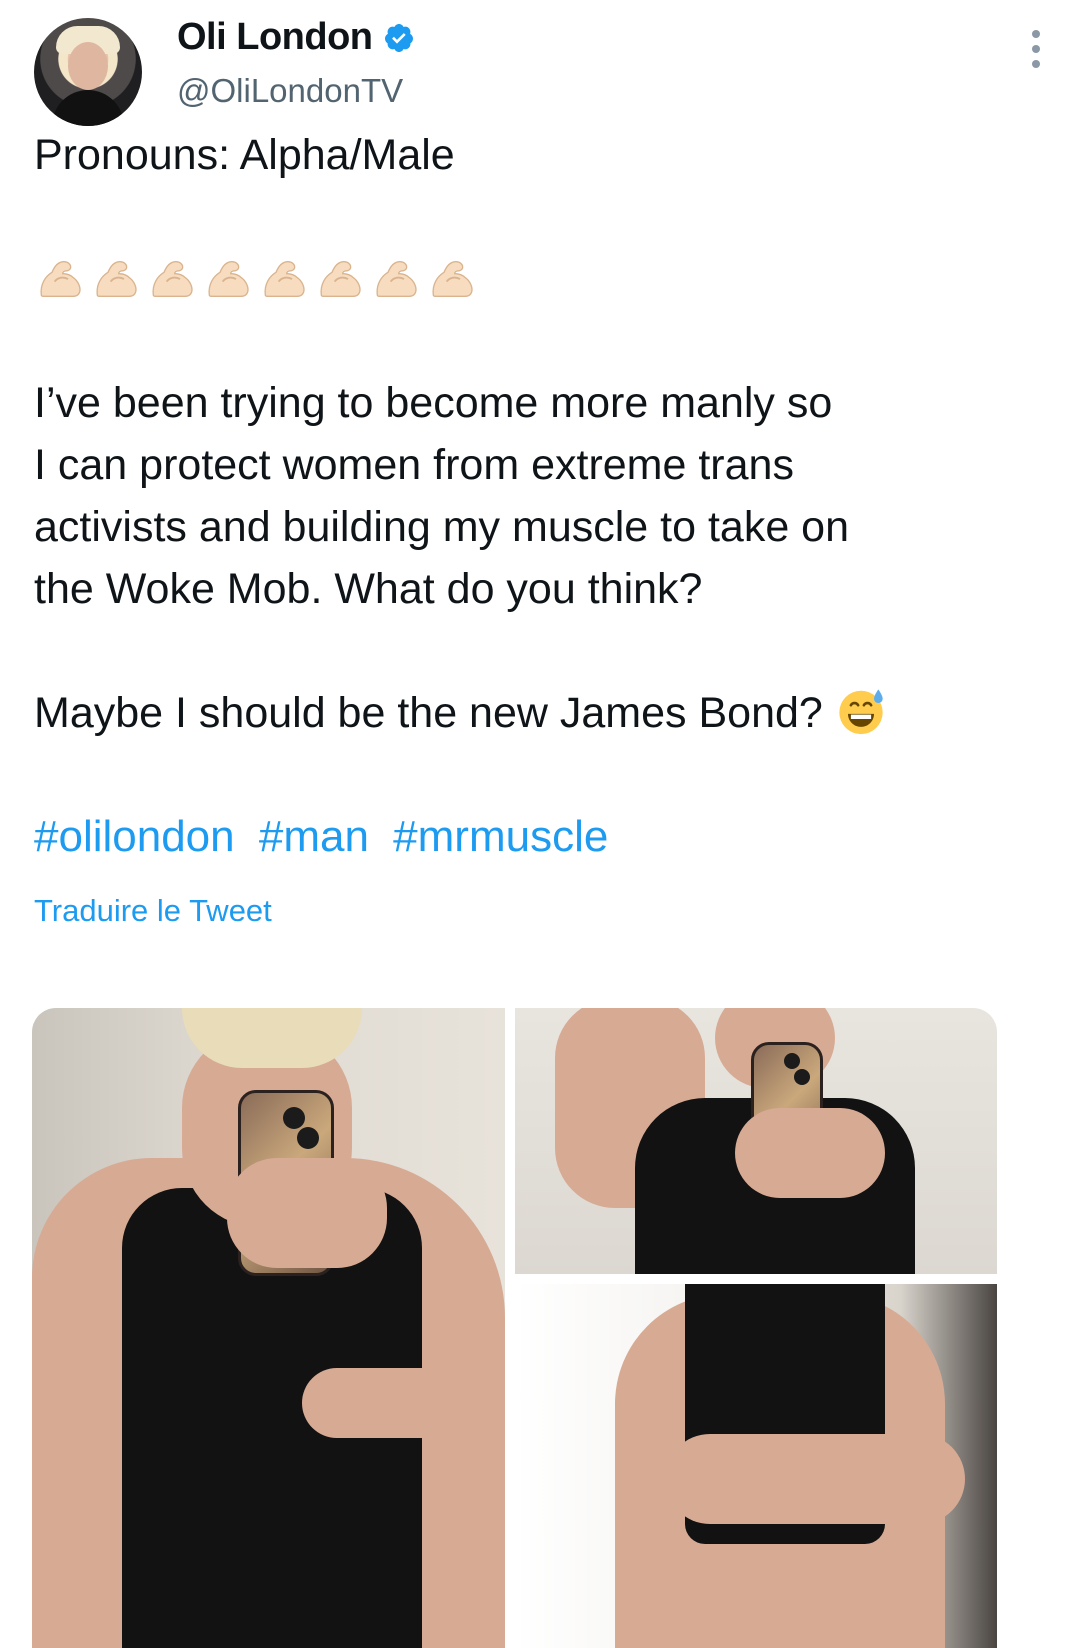 This screenshot has width=1080, height=1648. I want to click on hashtag-mrmuscle: #mrmuscle, so click(500, 836).